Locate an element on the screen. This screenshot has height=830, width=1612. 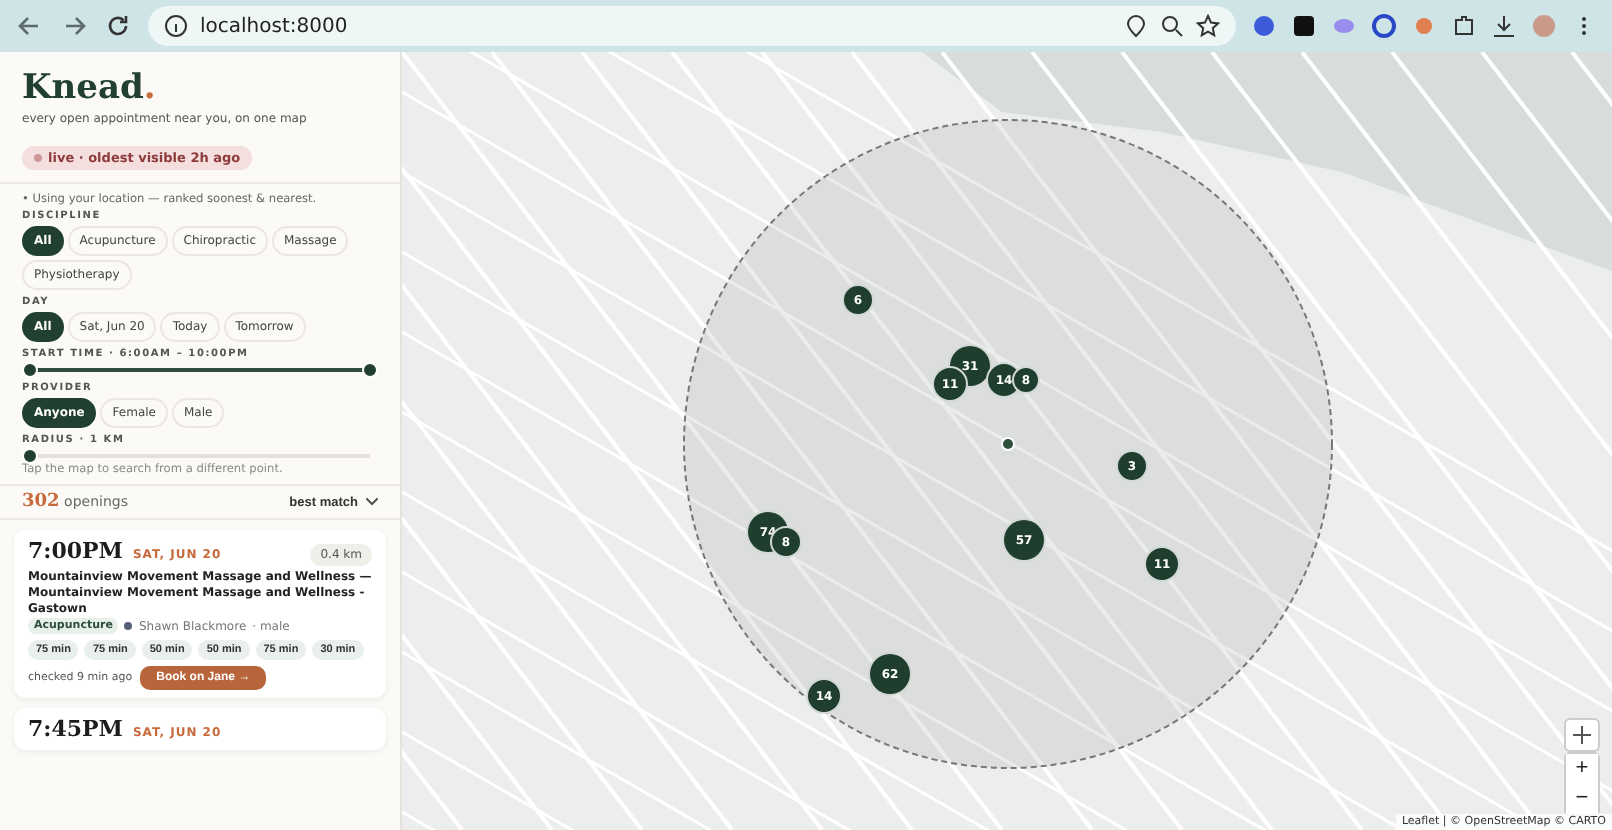
info-icon is located at coordinates (176, 26).